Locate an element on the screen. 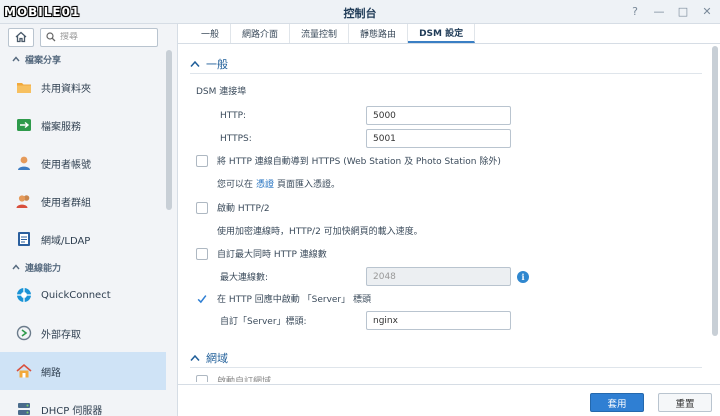  certificate-hint: 您可以在 憑證 頁面匯入憑證。 is located at coordinates (278, 183).